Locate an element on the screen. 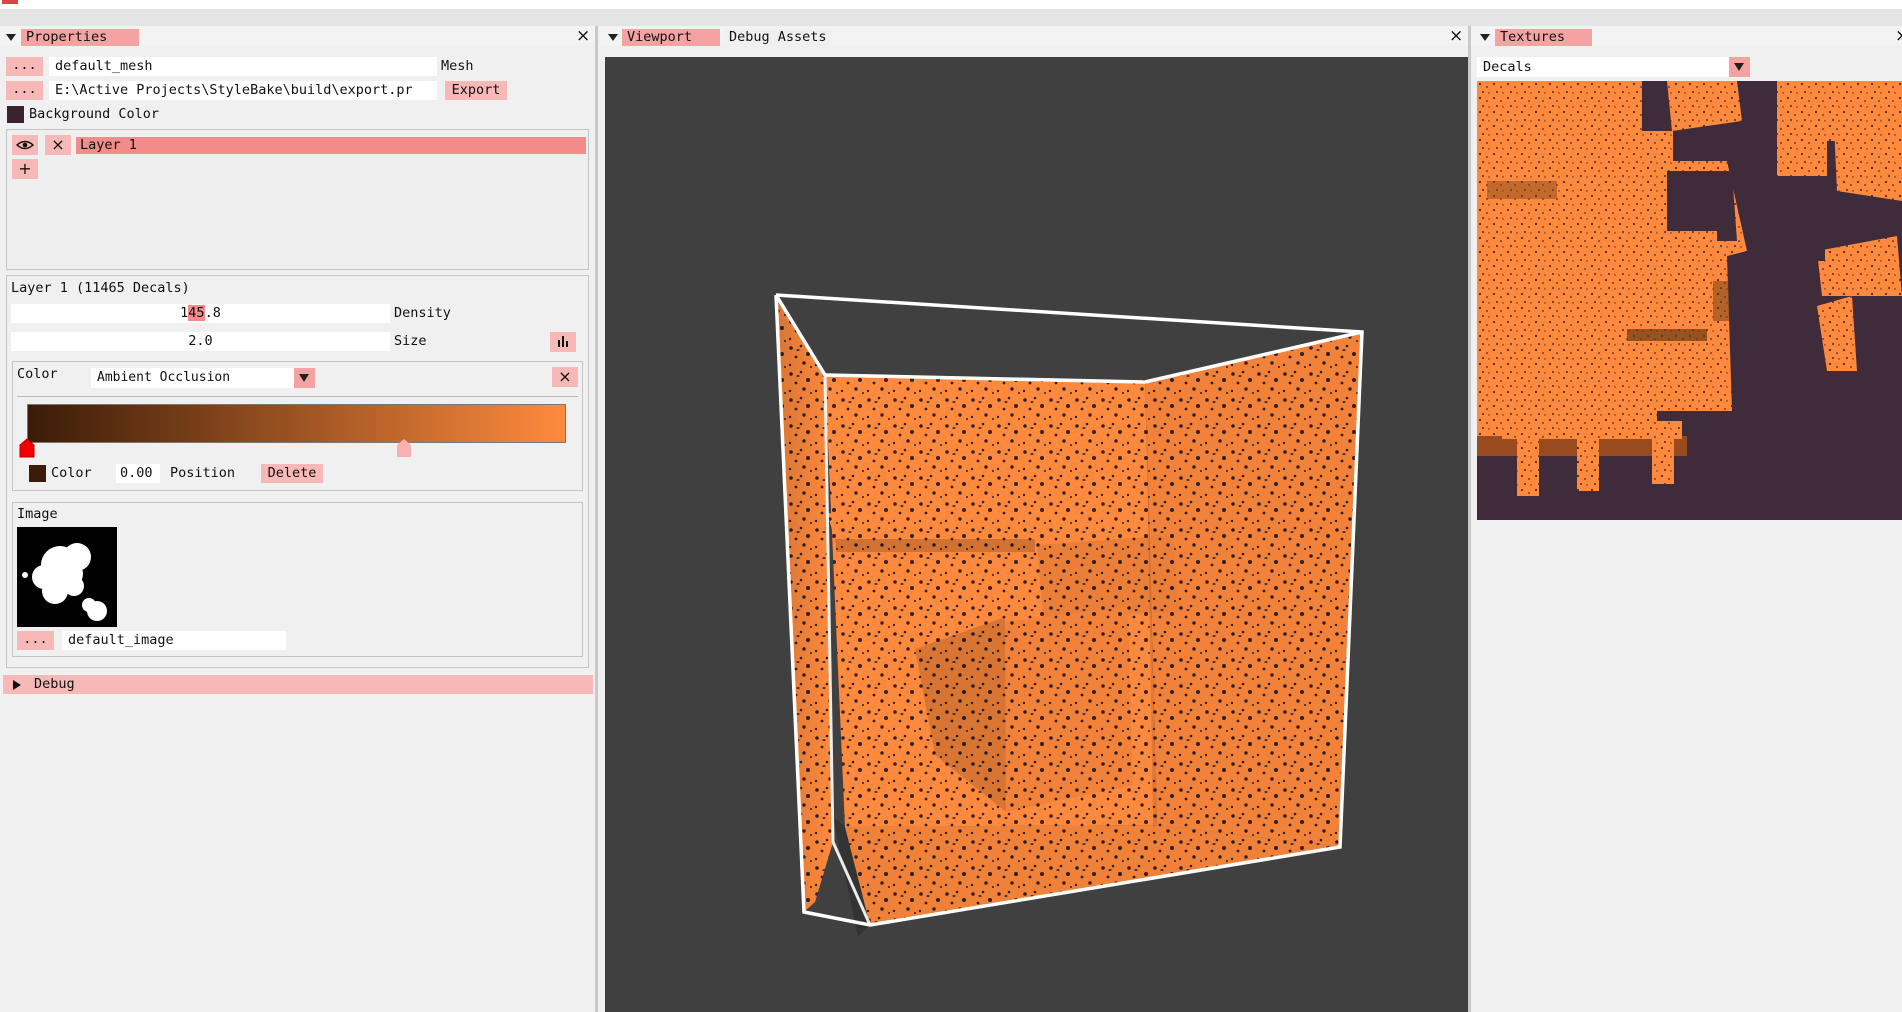  mesh-name-field: default_mesh is located at coordinates (243, 66).